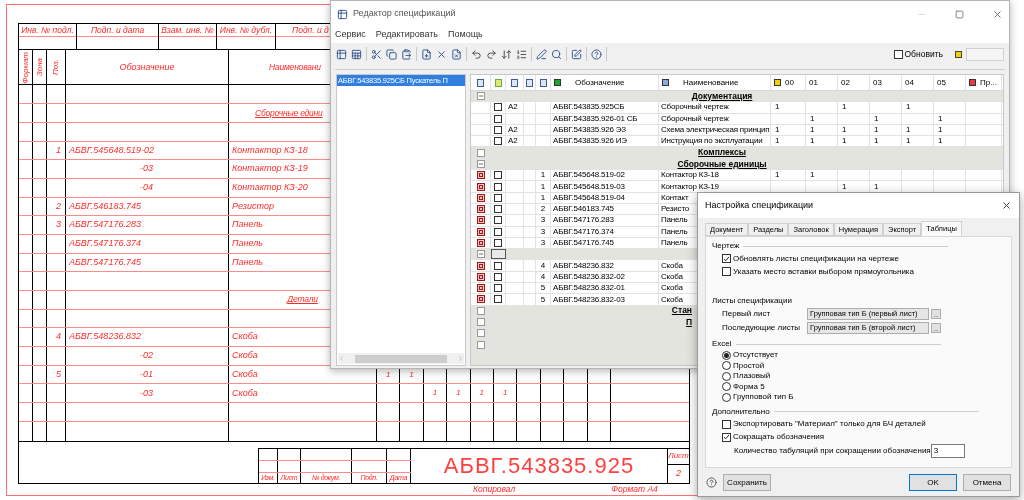 The width and height of the screenshot is (1024, 500). Describe the element at coordinates (877, 82) in the screenshot. I see `column-header: 03` at that location.